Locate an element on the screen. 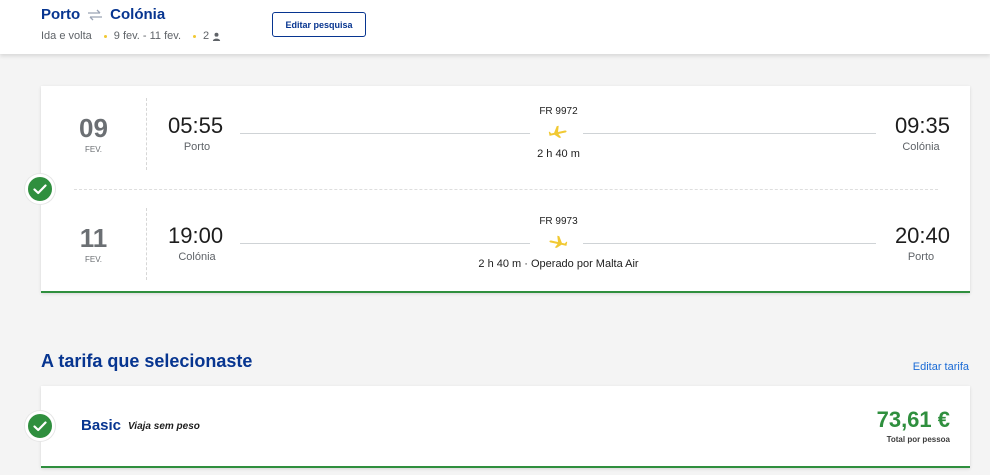 The image size is (990, 475). flight-number: FR 9972 is located at coordinates (558, 111).